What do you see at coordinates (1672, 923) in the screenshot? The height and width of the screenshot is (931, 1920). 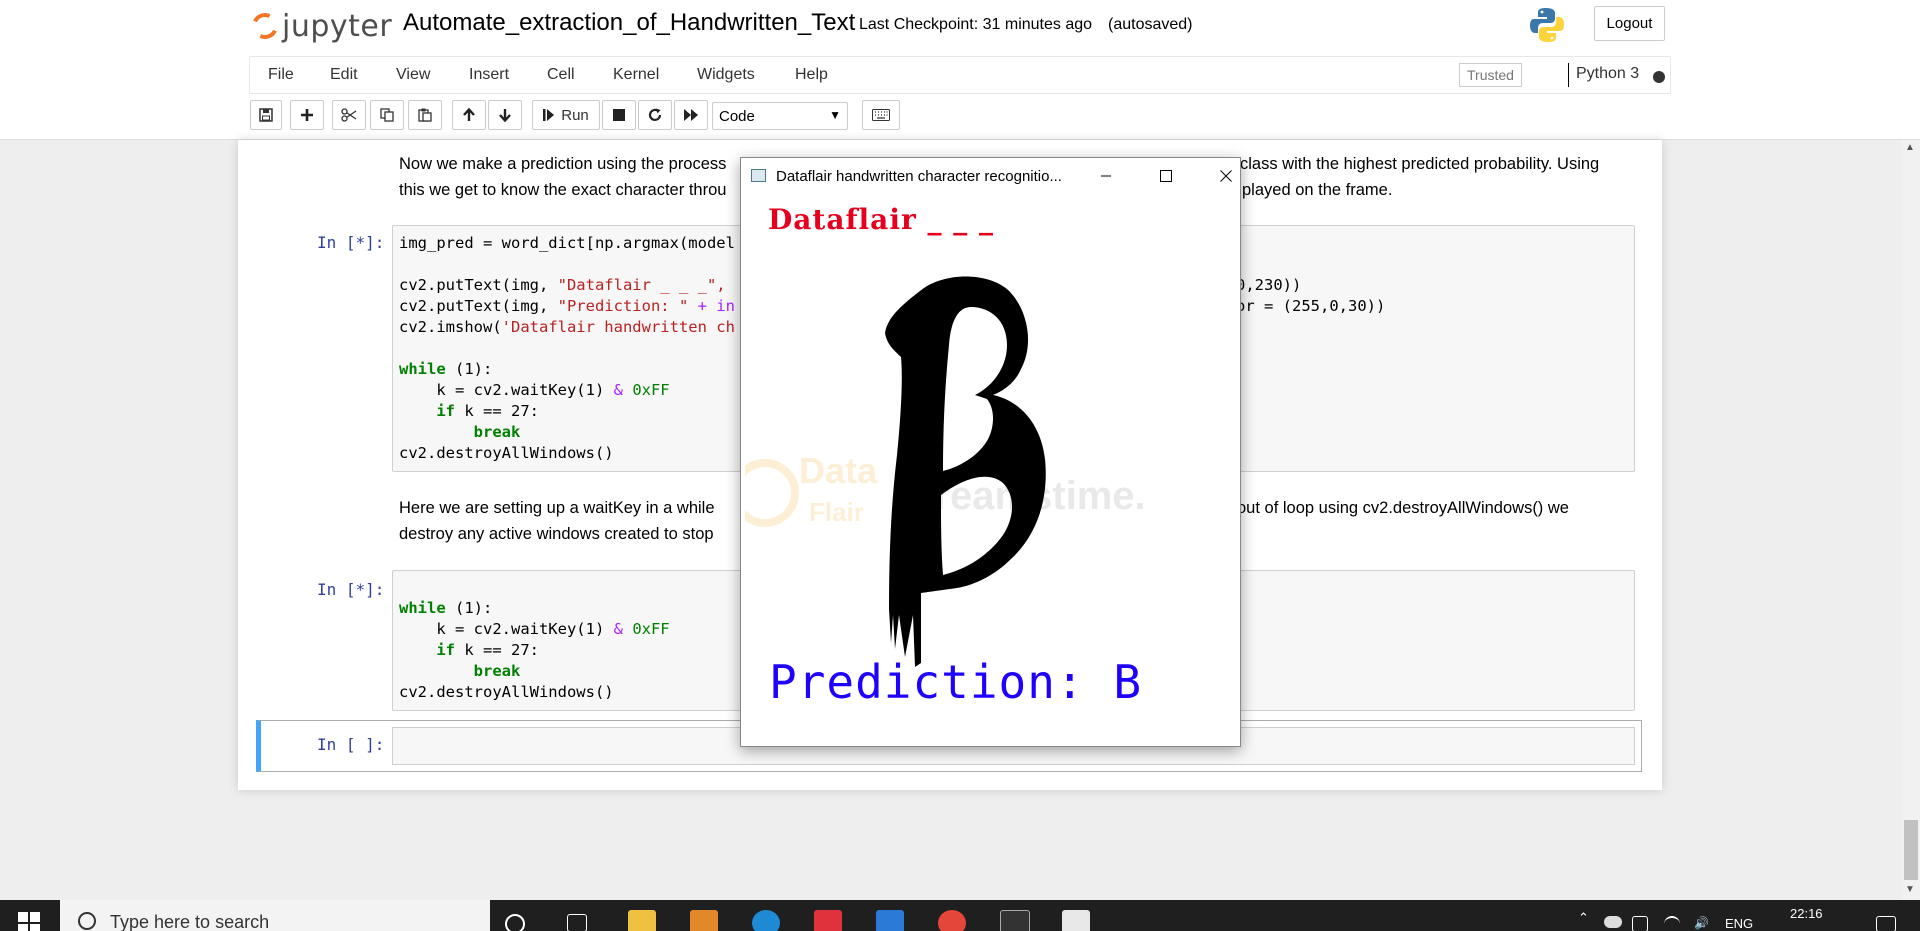 I see `wifi-icon` at bounding box center [1672, 923].